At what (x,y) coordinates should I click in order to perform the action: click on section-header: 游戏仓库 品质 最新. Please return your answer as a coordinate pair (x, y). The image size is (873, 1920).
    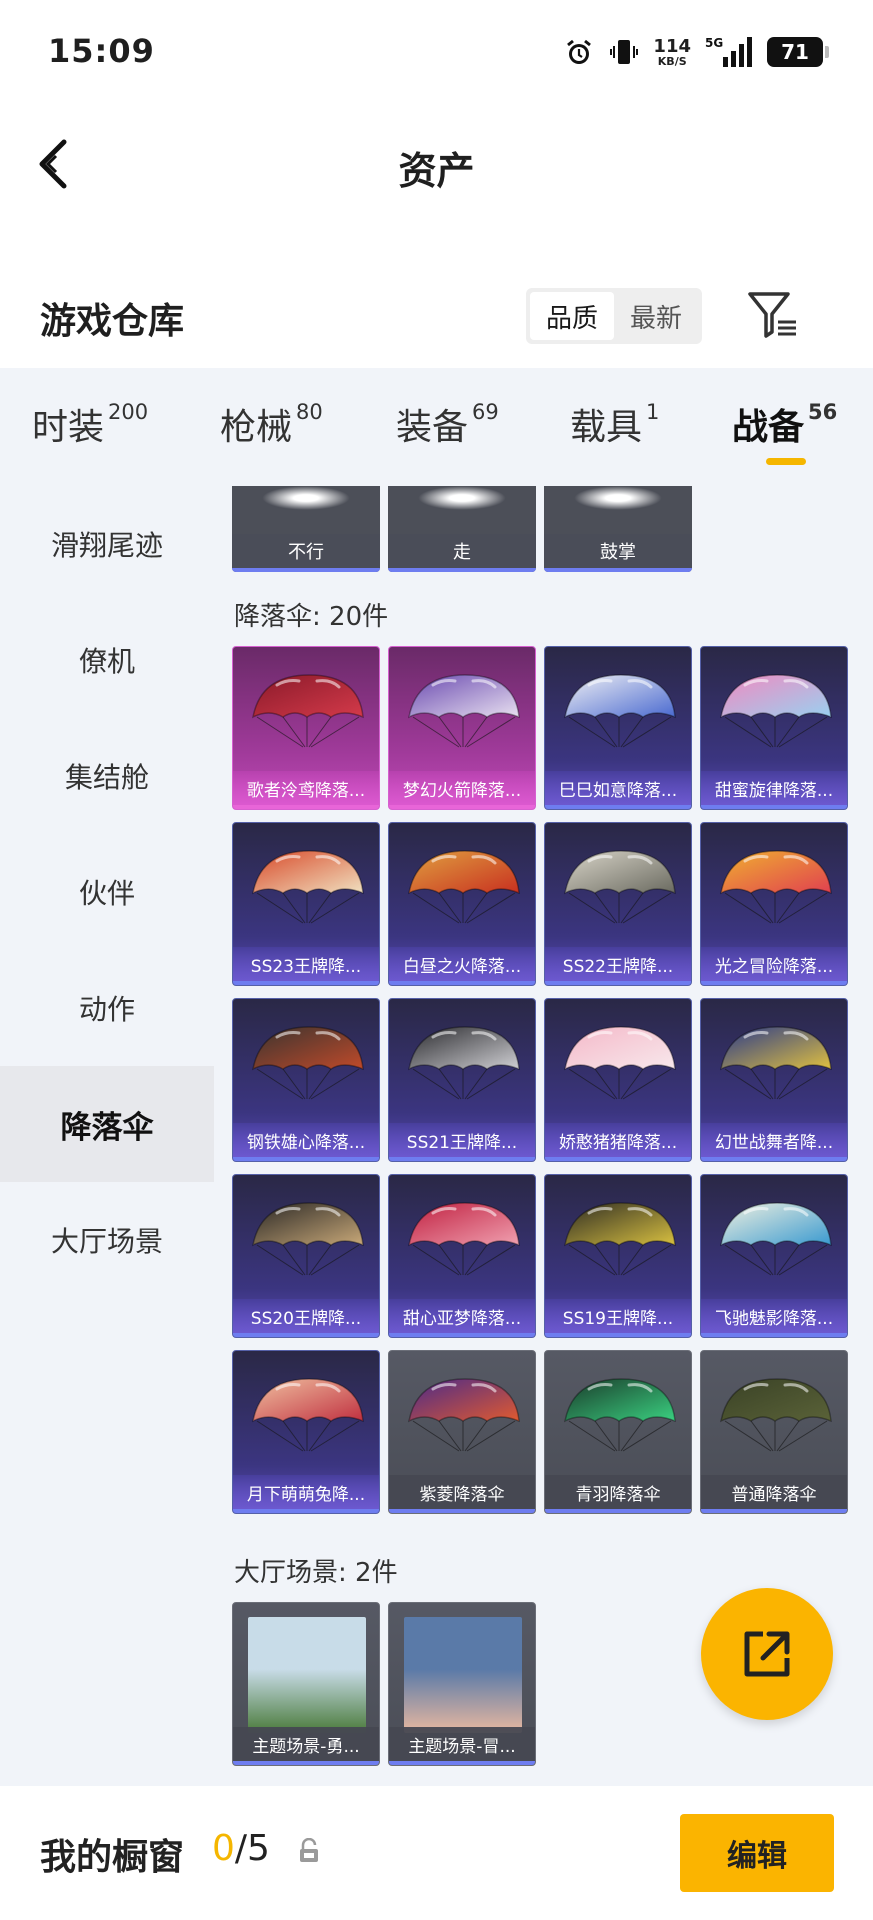
    Looking at the image, I should click on (436, 322).